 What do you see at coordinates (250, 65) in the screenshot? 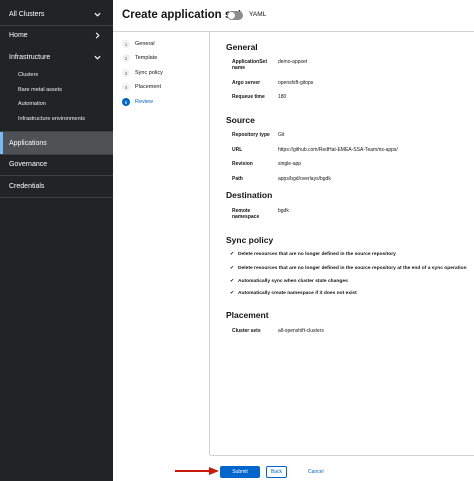
I see `appset-name-label: ApplicationSet name` at bounding box center [250, 65].